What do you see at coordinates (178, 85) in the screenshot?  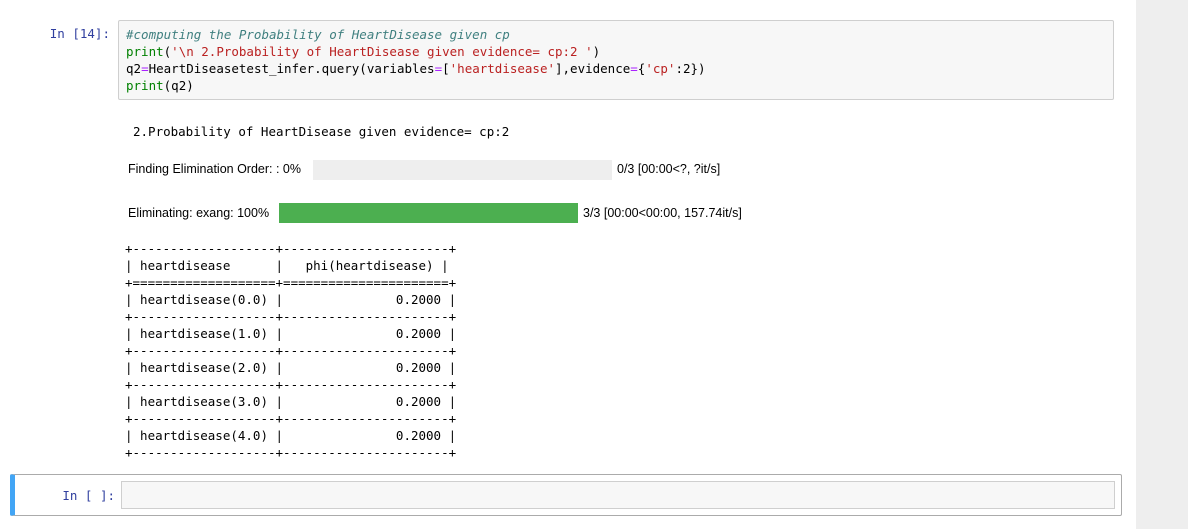 I see `code-plain: (q2)` at bounding box center [178, 85].